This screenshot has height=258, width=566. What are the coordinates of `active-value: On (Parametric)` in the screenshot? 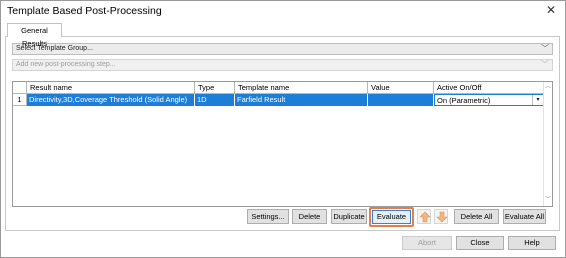 It's located at (464, 100).